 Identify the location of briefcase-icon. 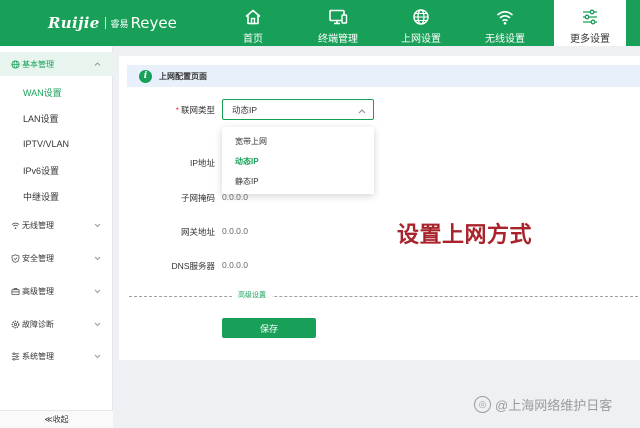
(15, 291).